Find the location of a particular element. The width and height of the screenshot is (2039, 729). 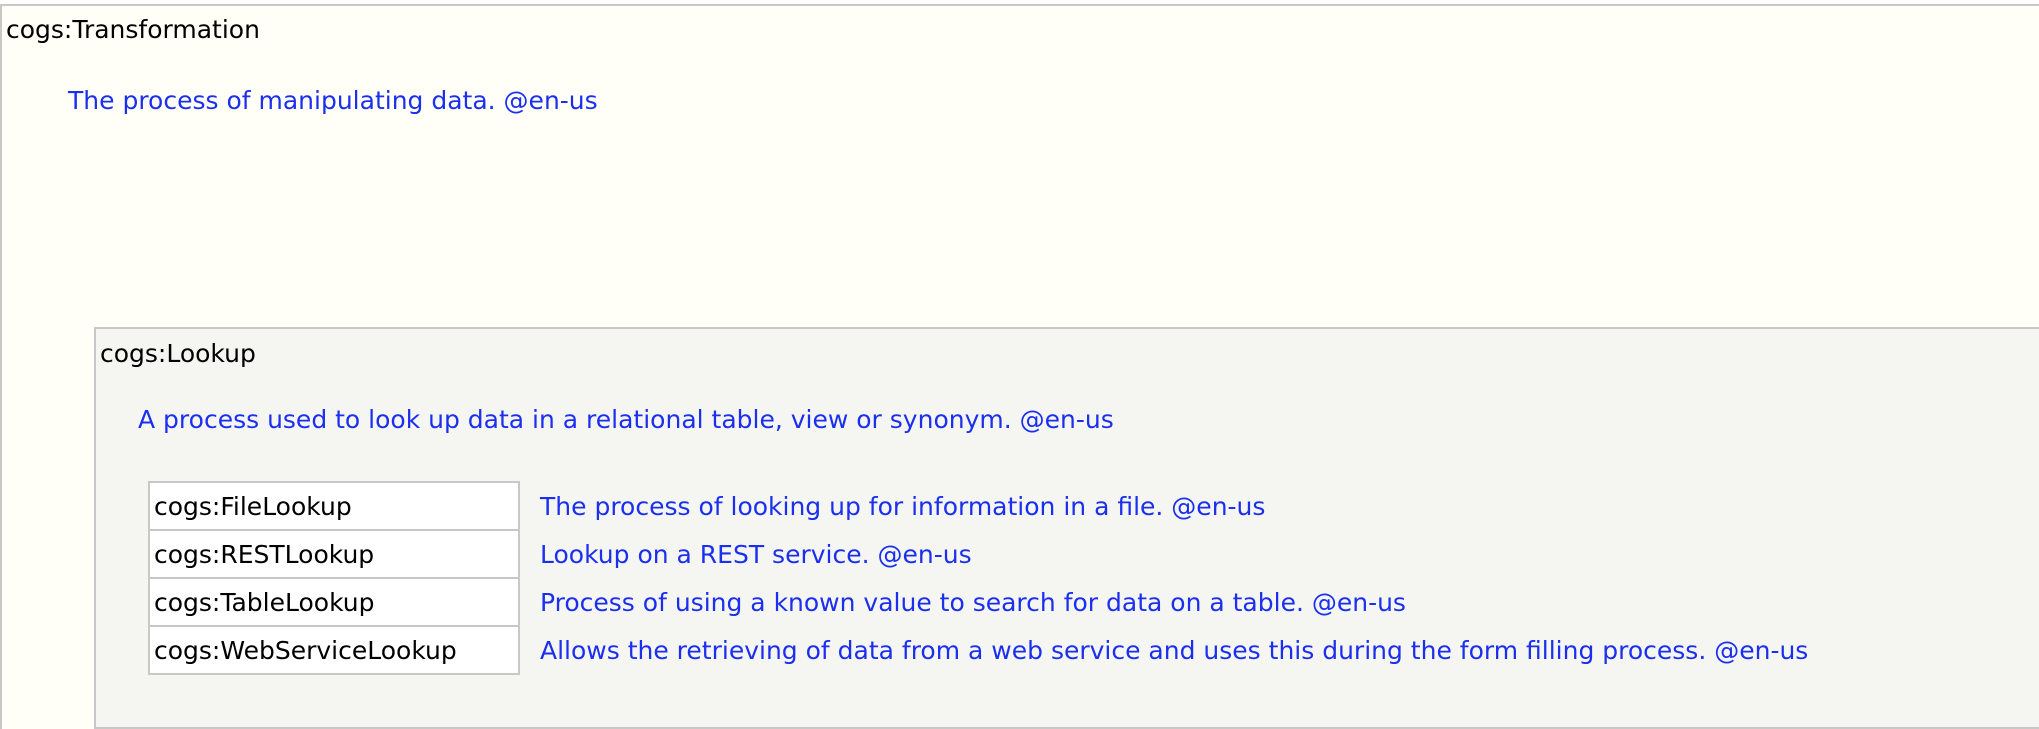

lookup-class-title: cogs:Lookup is located at coordinates (178, 353).